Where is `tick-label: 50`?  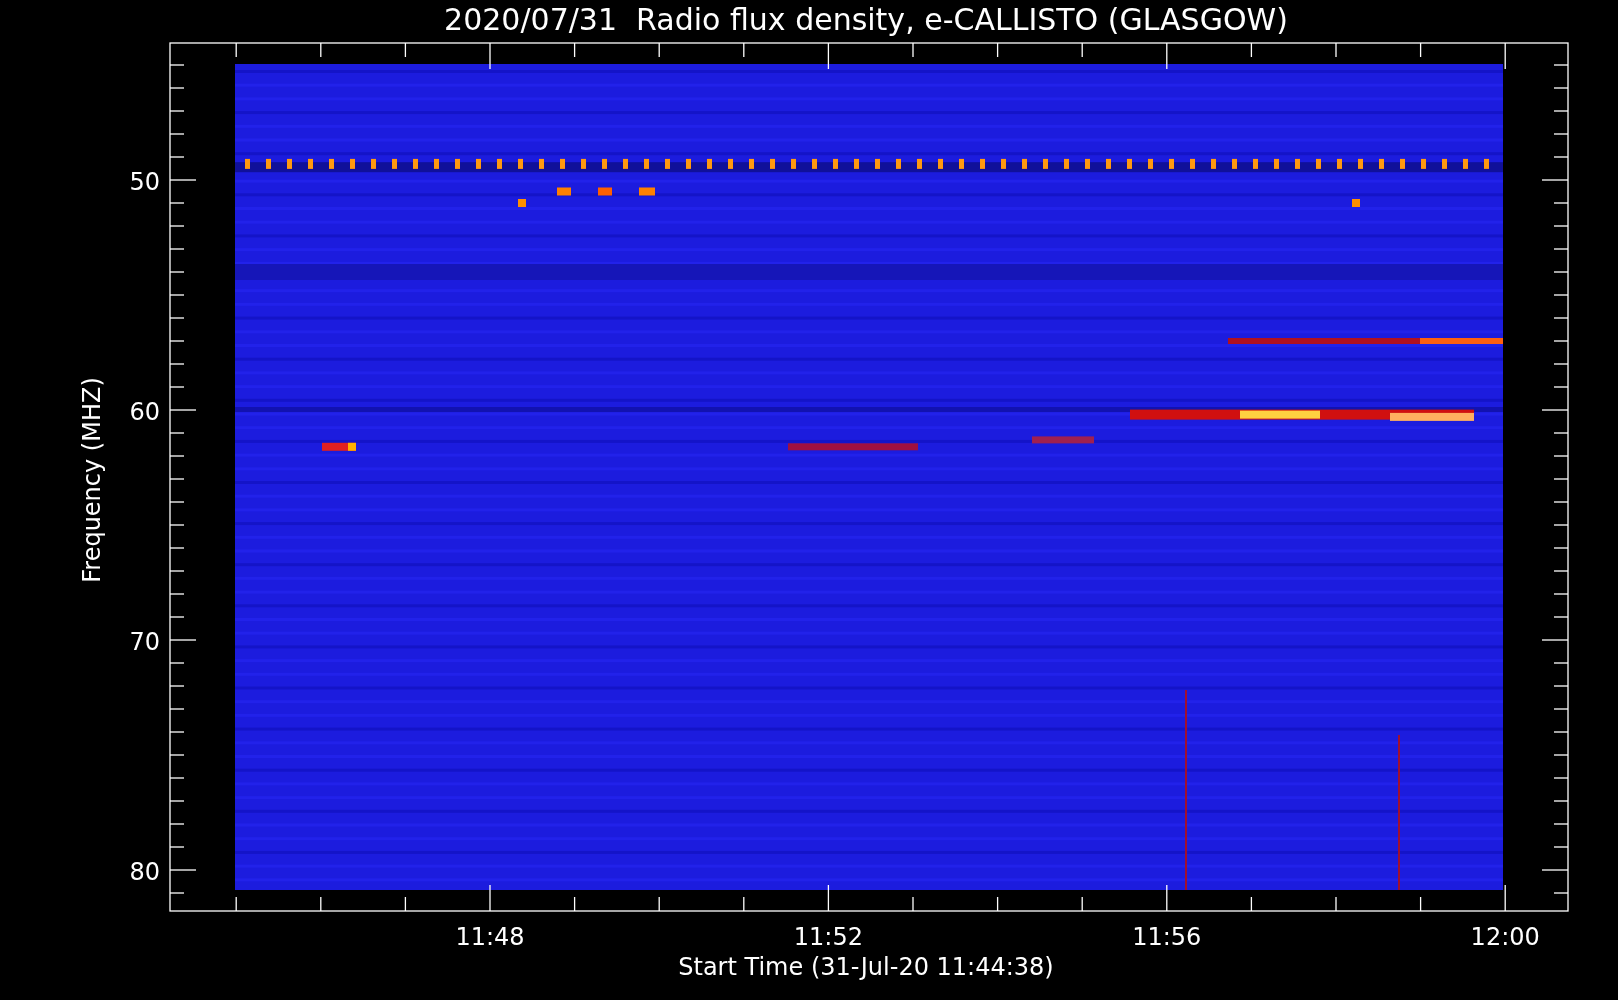
tick-label: 50 is located at coordinates (144, 182).